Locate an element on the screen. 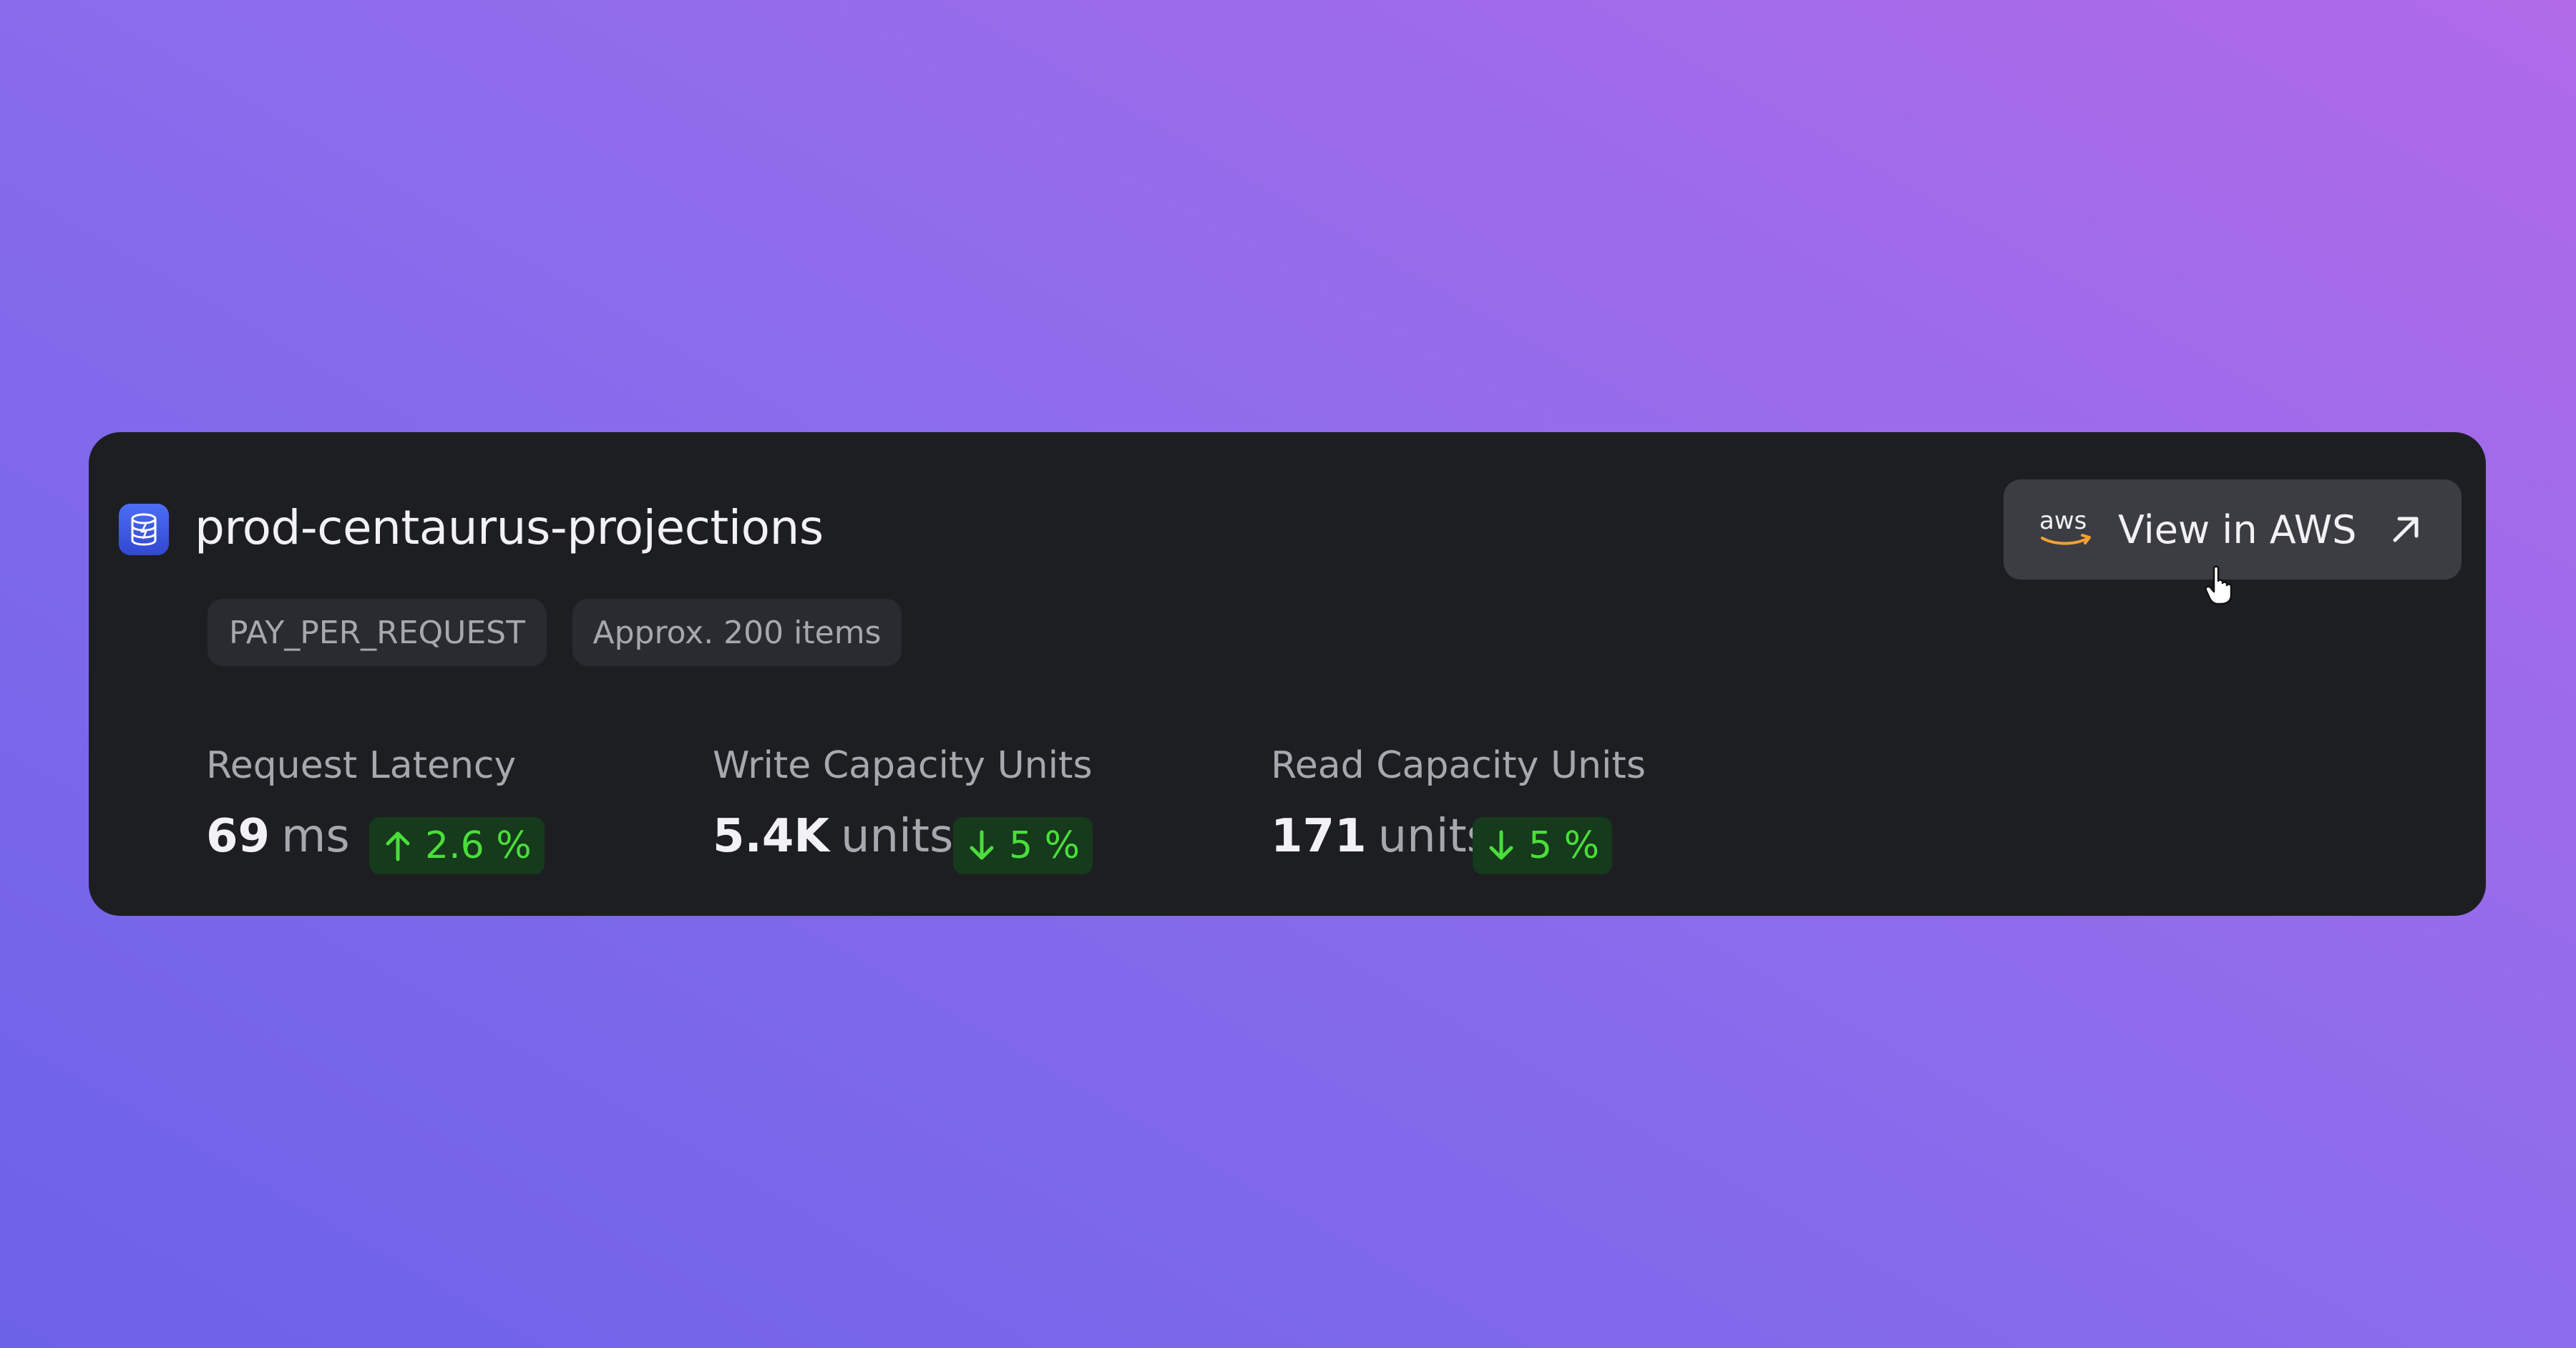  metric-number: 69 is located at coordinates (238, 836).